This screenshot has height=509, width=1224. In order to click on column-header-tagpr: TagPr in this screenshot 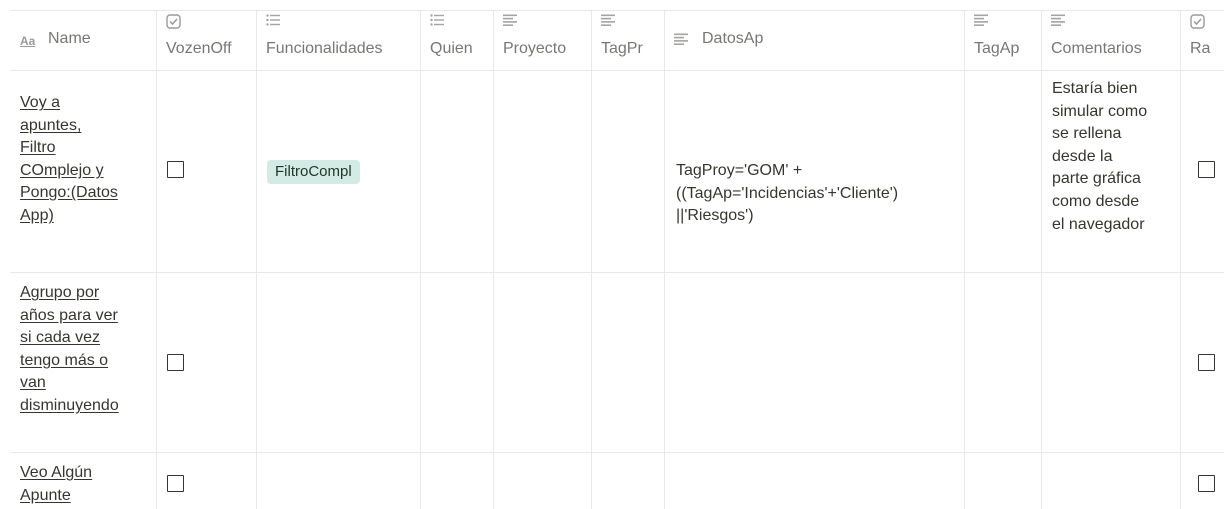, I will do `click(627, 40)`.